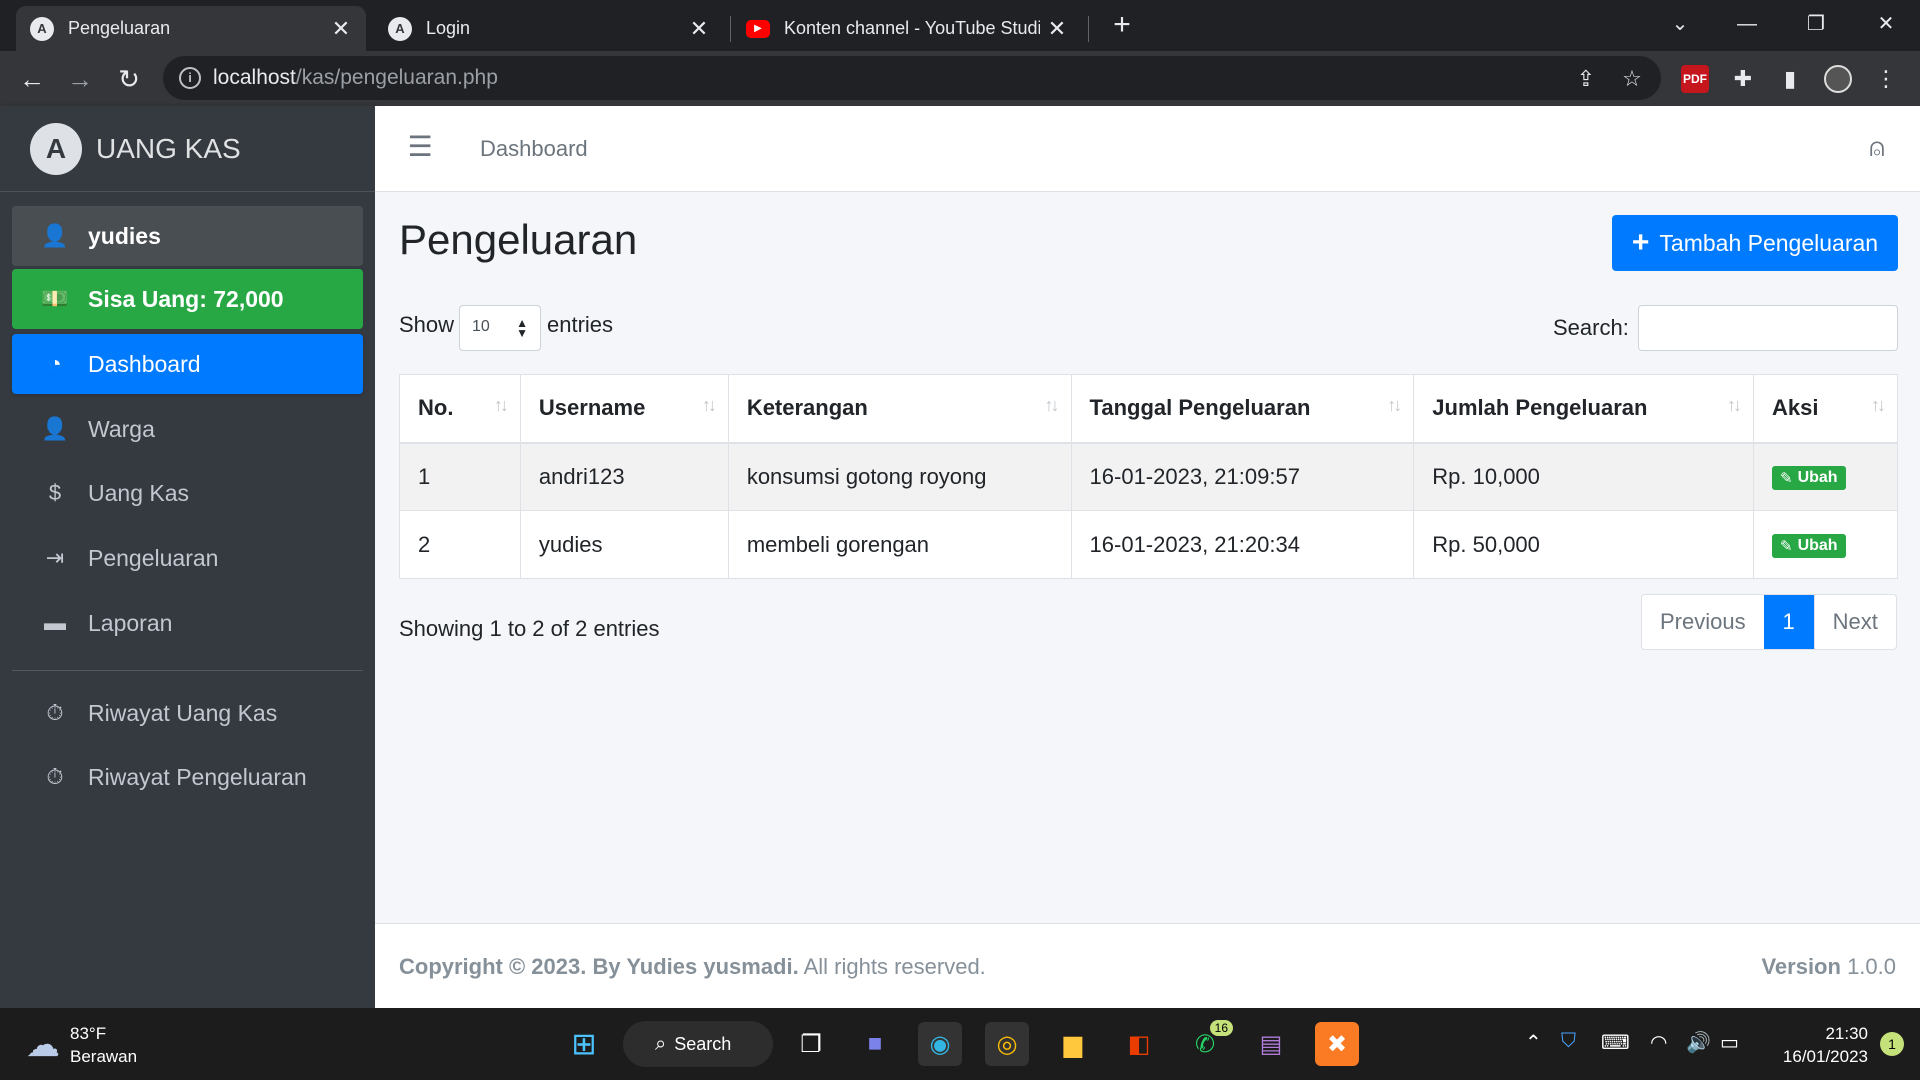  Describe the element at coordinates (80, 79) in the screenshot. I see `forward-arrow-icon: →` at that location.